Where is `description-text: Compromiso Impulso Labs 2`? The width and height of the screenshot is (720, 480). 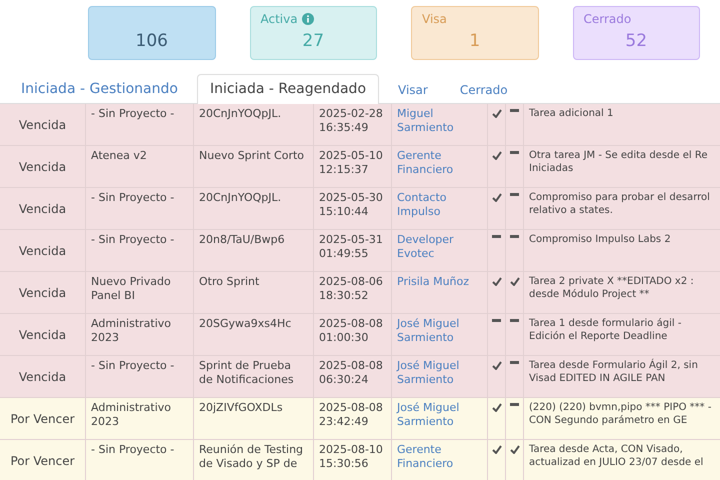 description-text: Compromiso Impulso Labs 2 is located at coordinates (600, 239).